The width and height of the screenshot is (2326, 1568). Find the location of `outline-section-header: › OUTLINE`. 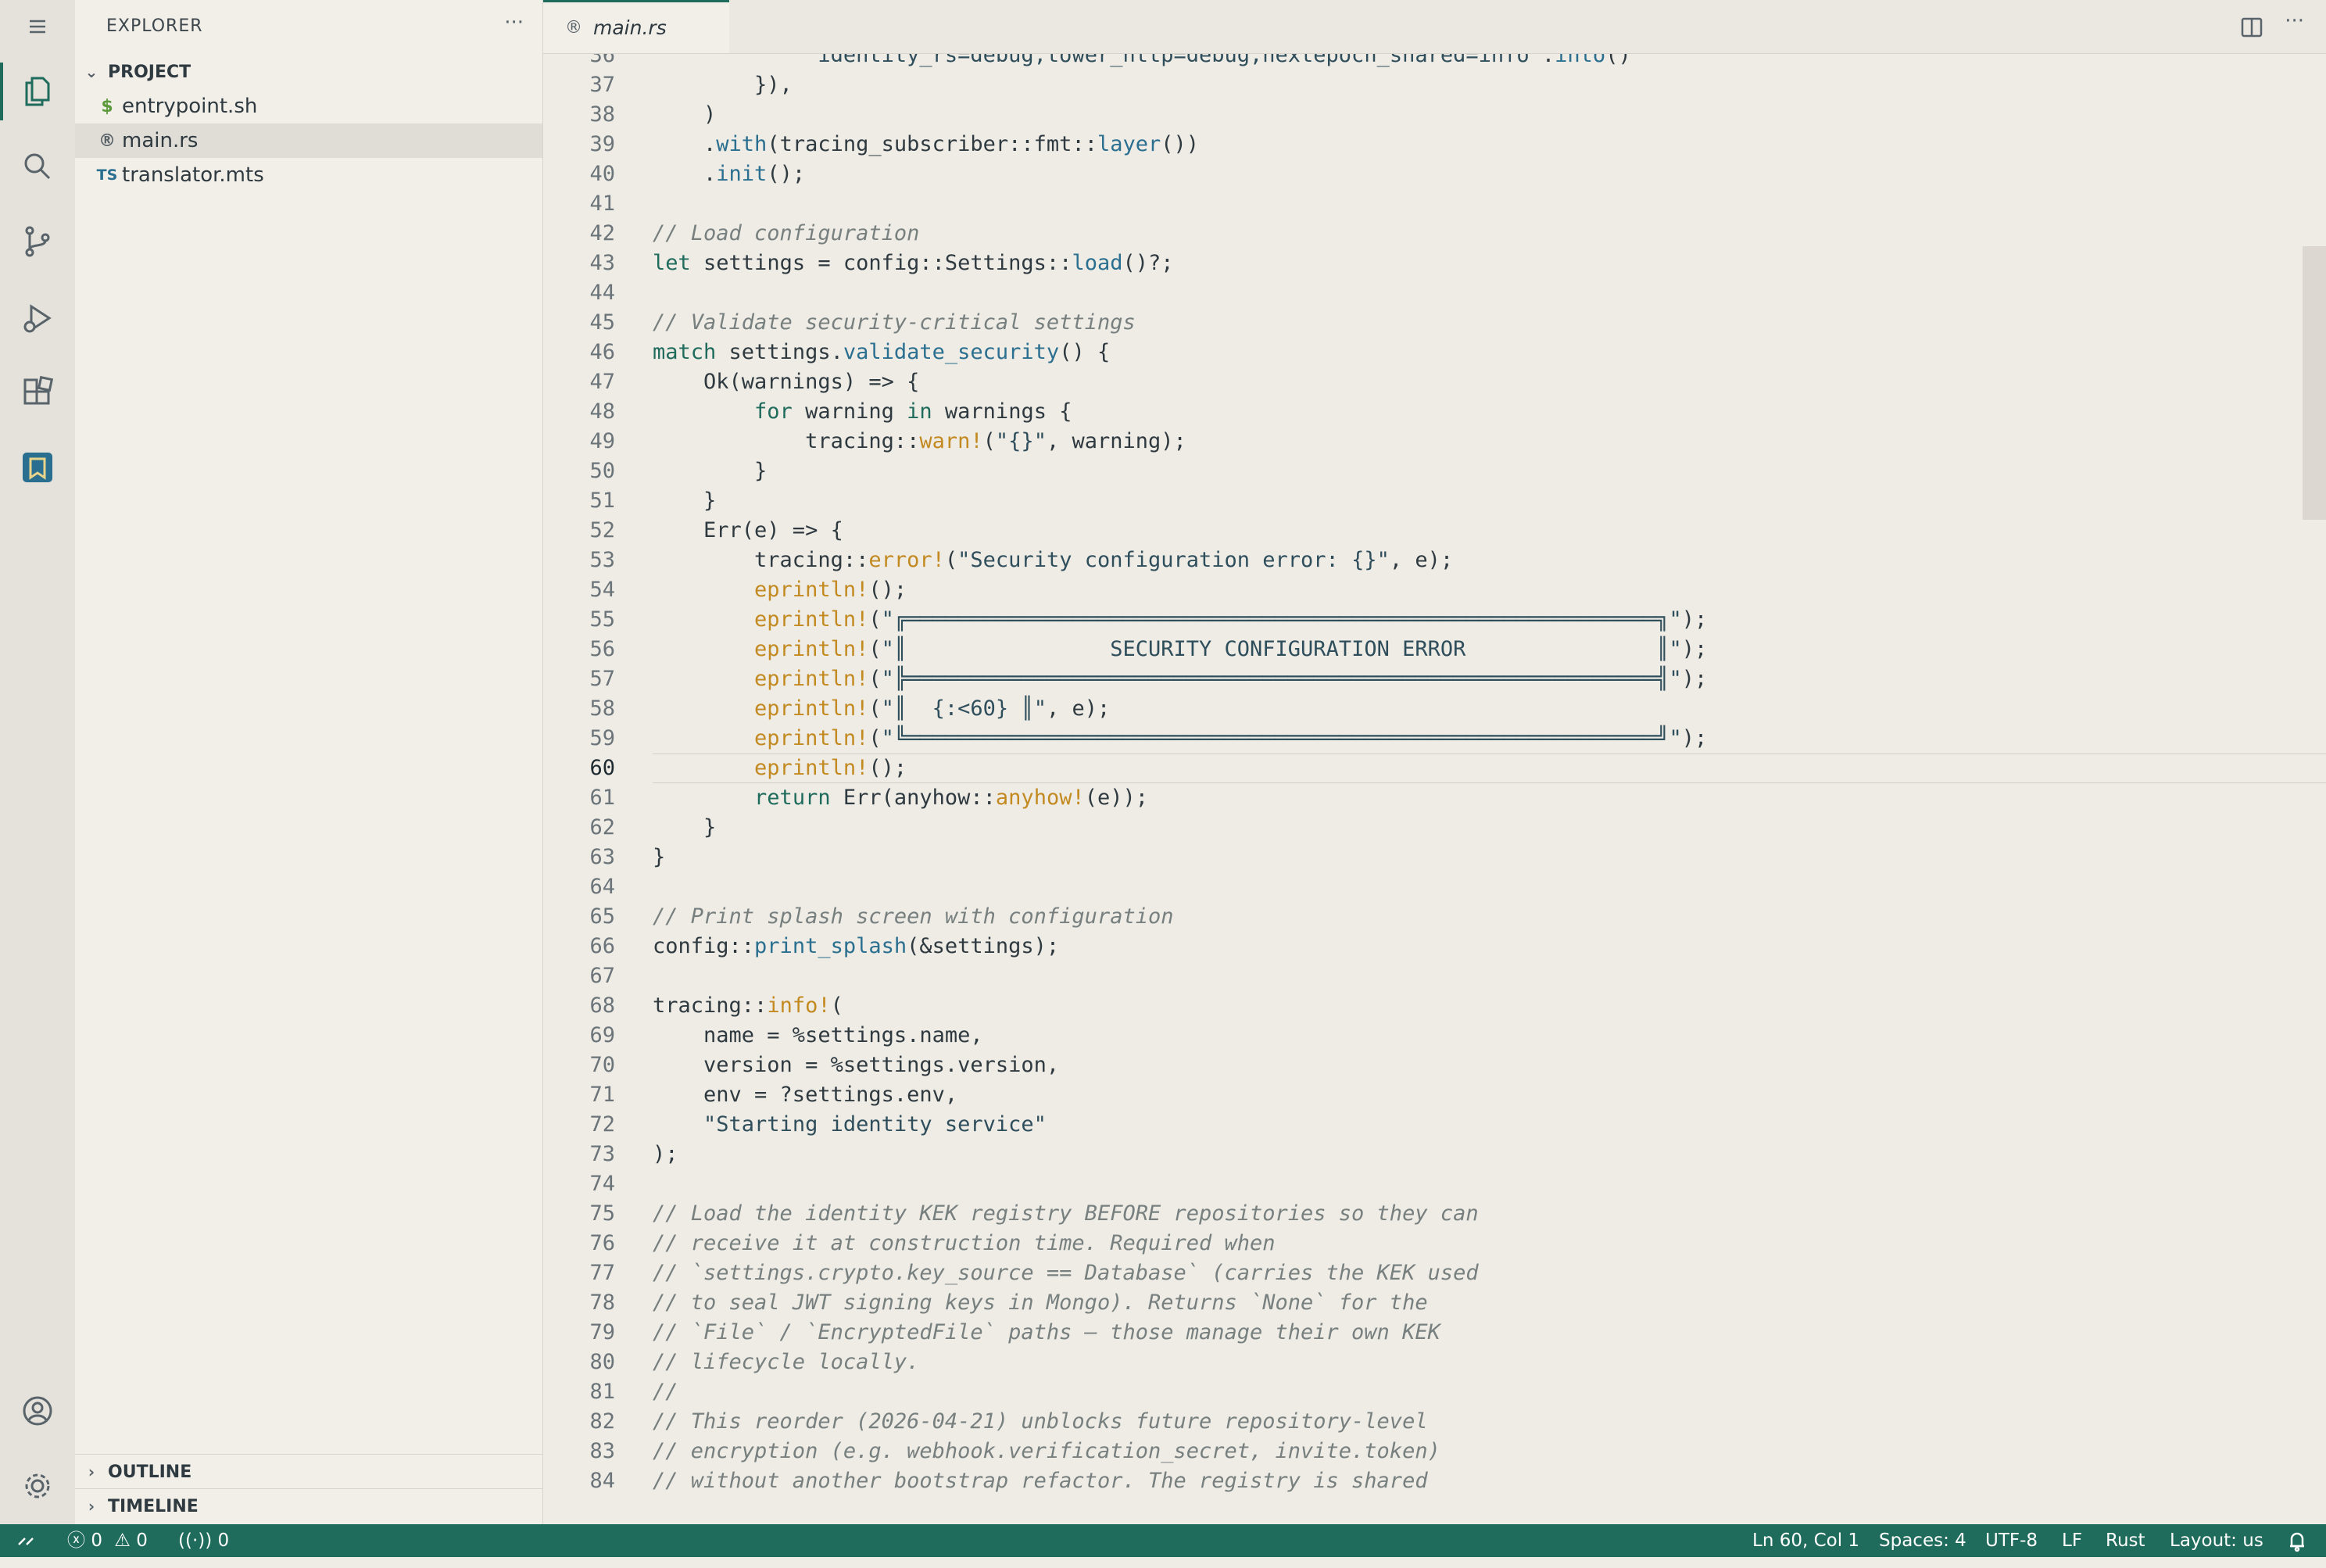

outline-section-header: › OUTLINE is located at coordinates (308, 1471).